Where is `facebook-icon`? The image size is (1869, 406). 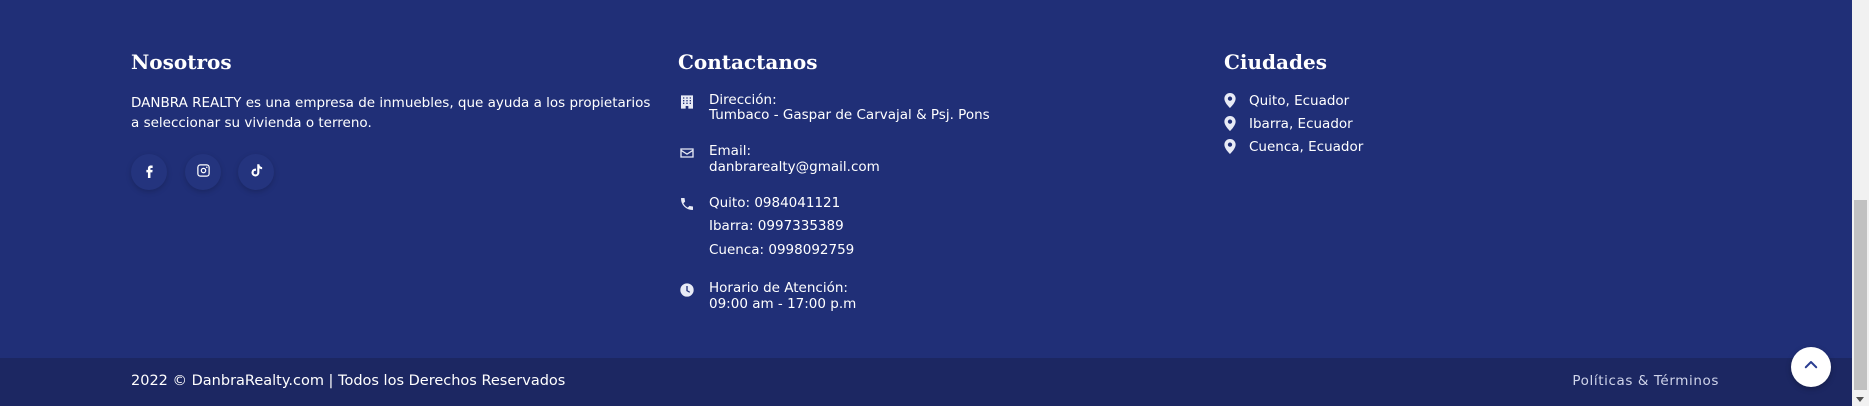
facebook-icon is located at coordinates (149, 172).